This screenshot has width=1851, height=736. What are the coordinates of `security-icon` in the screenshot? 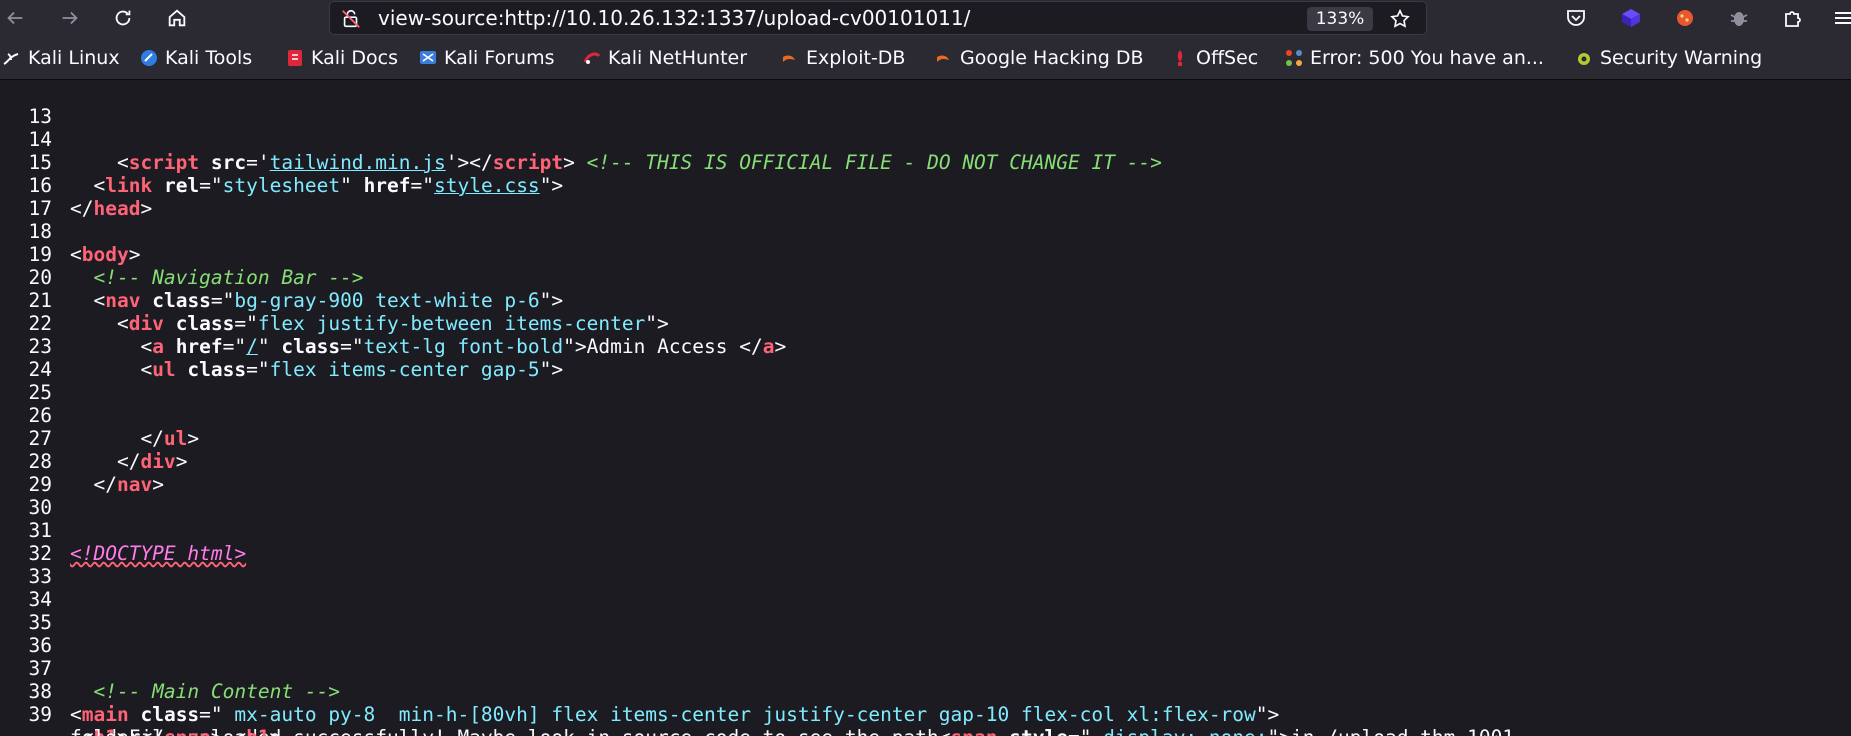 It's located at (1584, 59).